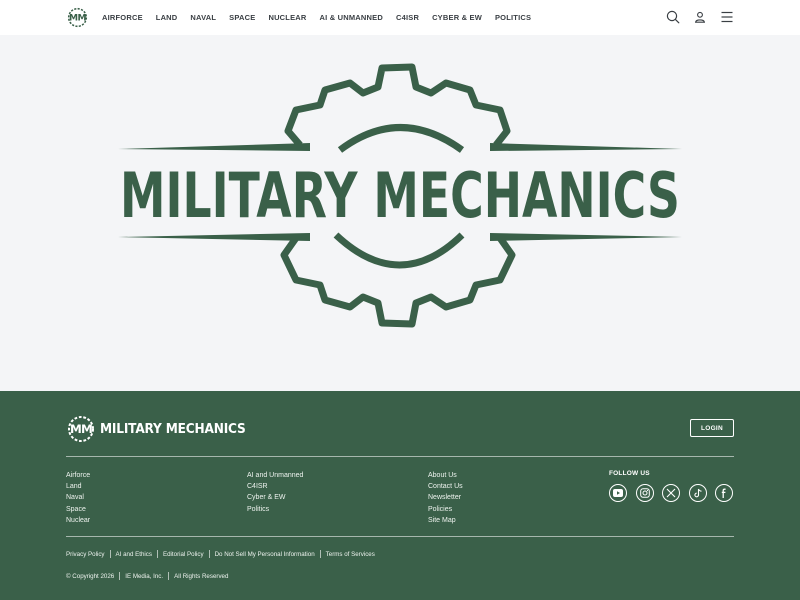  I want to click on nav-ai-unmanned: AI & UNMANNED, so click(351, 17).